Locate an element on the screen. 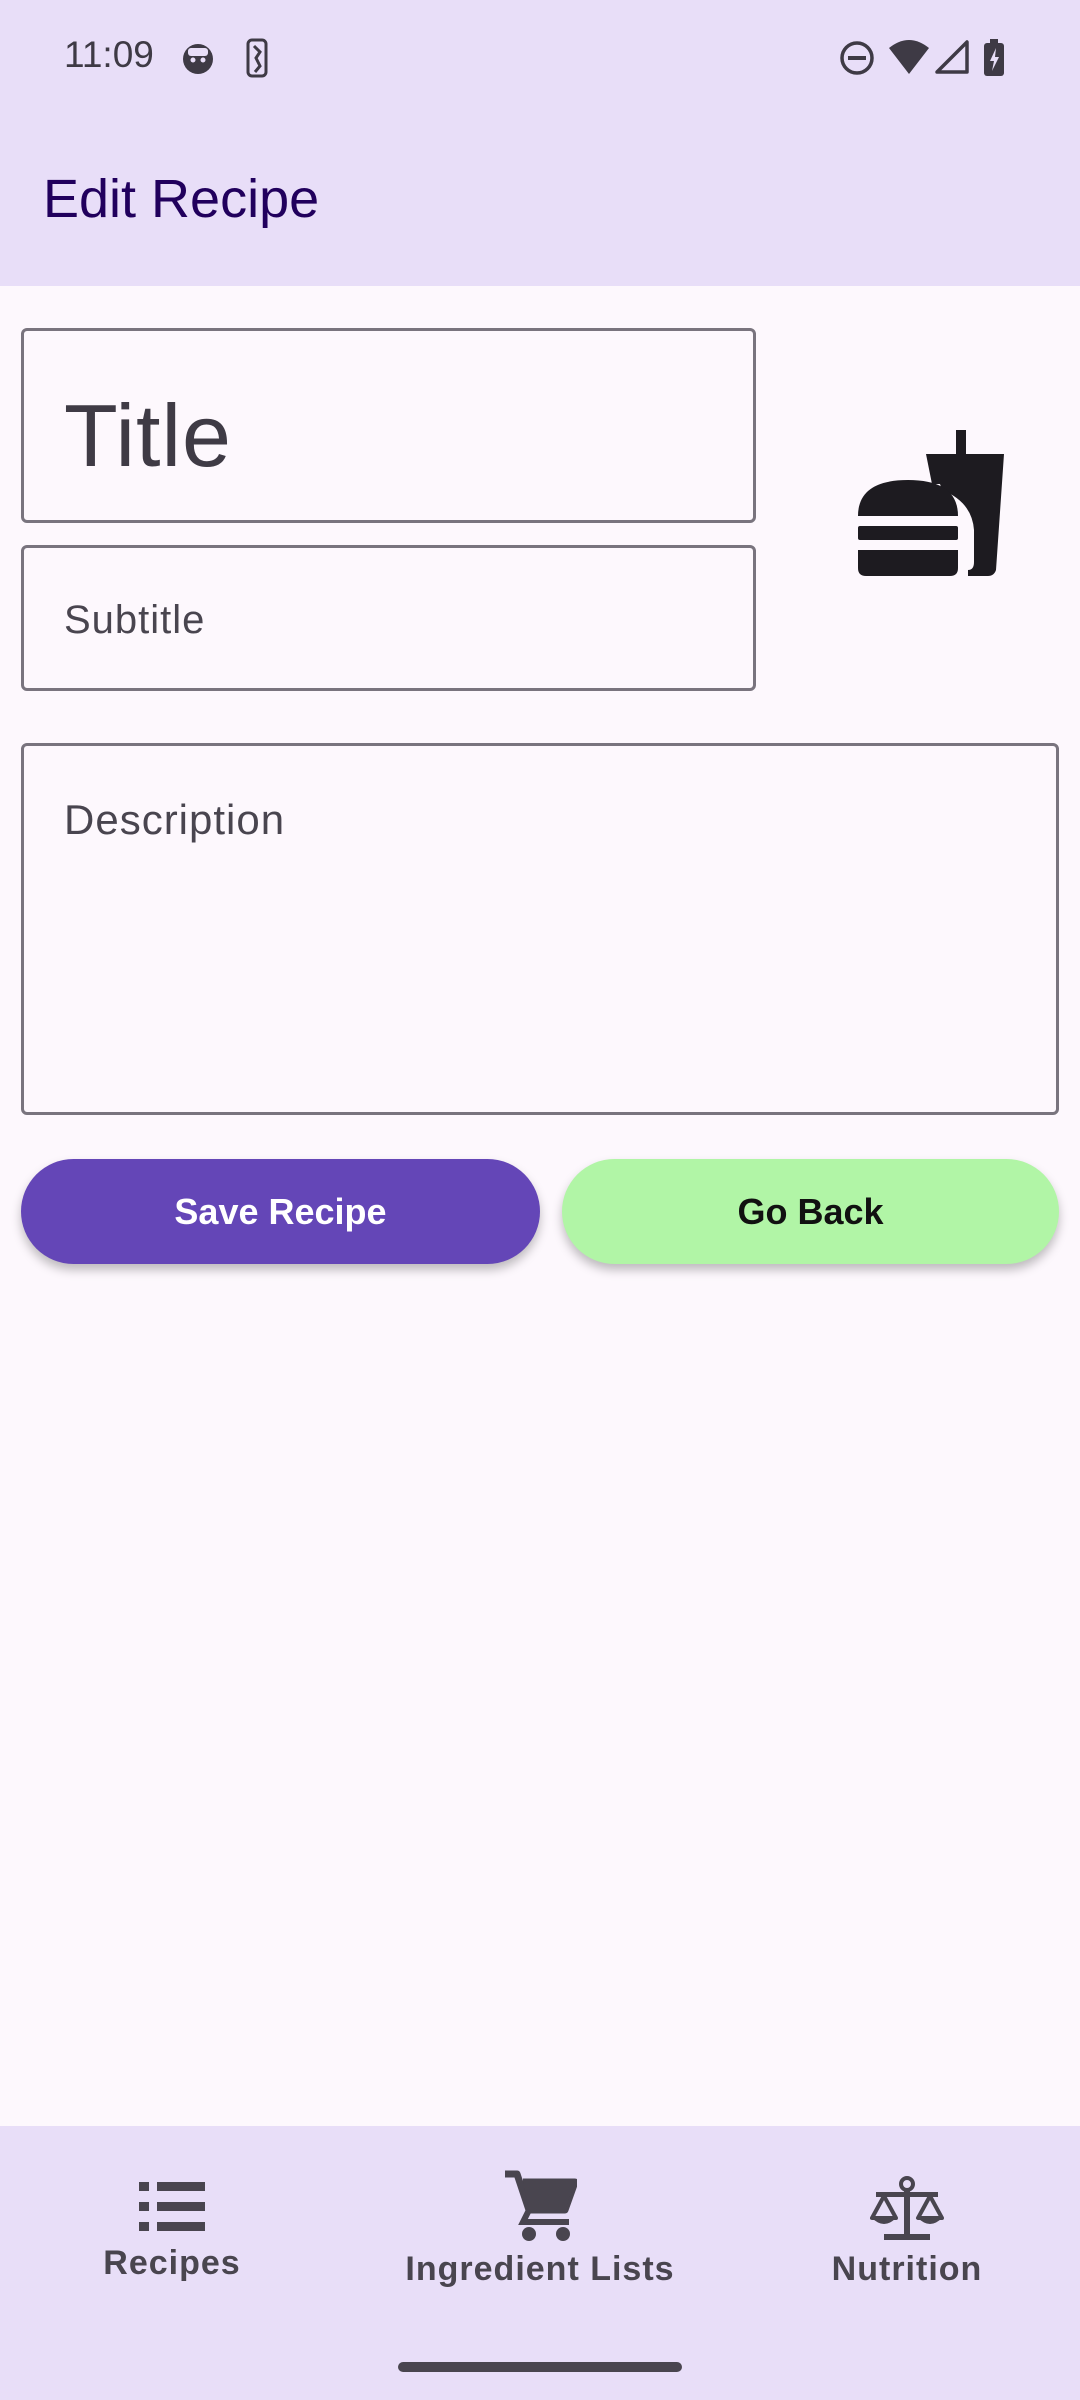 The height and width of the screenshot is (2400, 1080). battery-charging-icon is located at coordinates (994, 57).